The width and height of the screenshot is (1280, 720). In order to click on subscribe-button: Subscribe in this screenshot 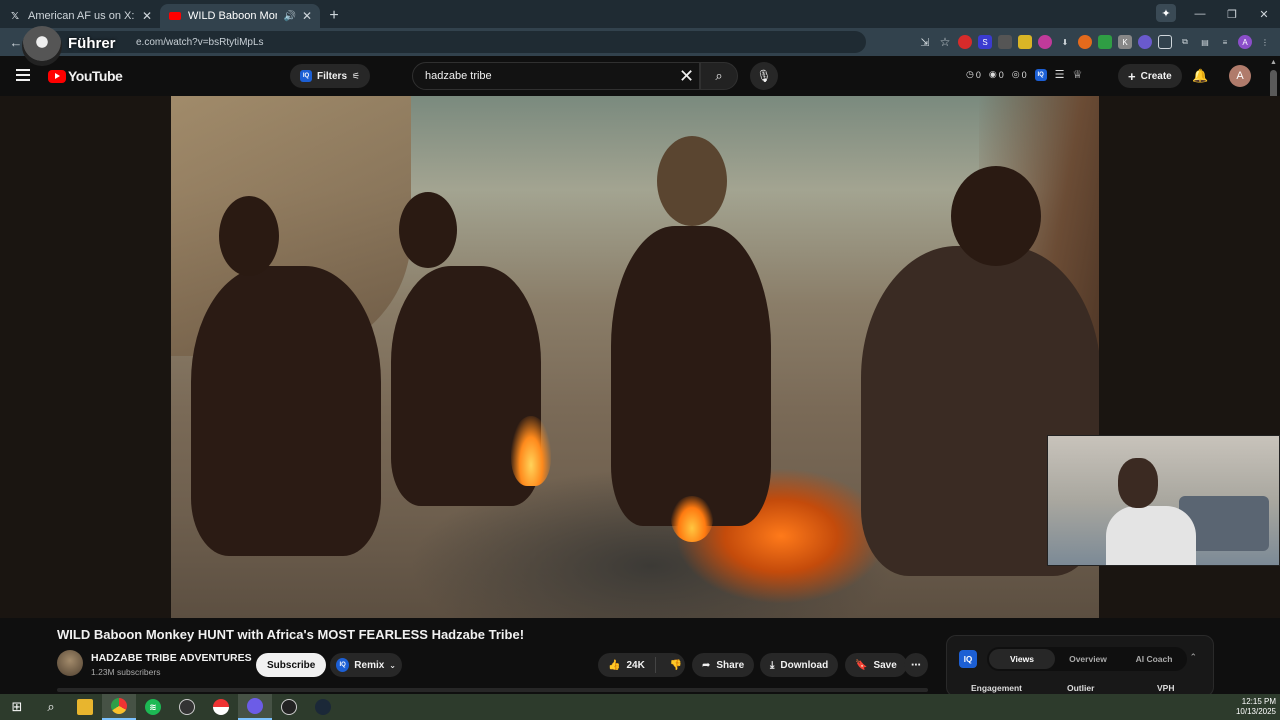, I will do `click(291, 665)`.